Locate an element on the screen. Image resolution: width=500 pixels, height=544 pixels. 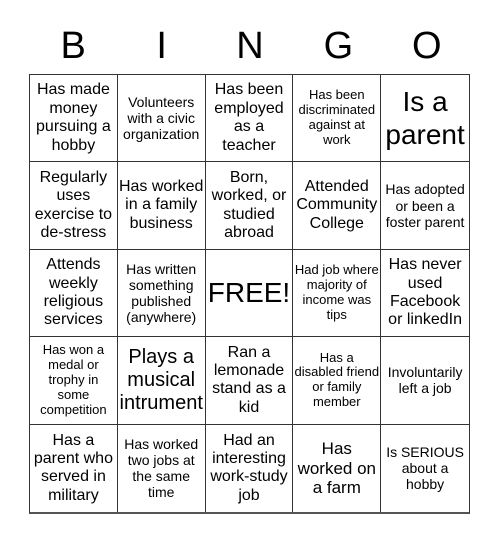
bingo-header: B I N G O is located at coordinates (250, 46).